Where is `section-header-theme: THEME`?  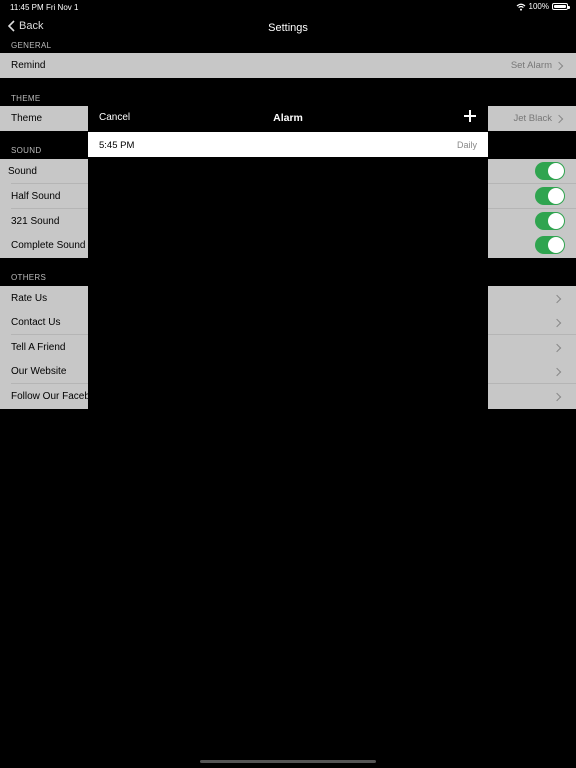
section-header-theme: THEME is located at coordinates (26, 98).